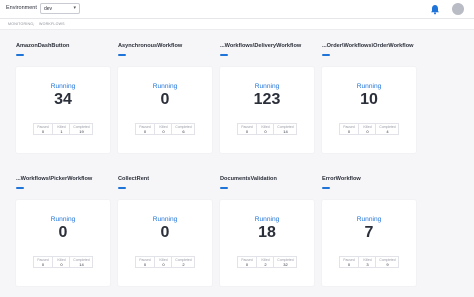 The image size is (474, 297). What do you see at coordinates (74, 8) in the screenshot?
I see `chevron-down-icon: ▾` at bounding box center [74, 8].